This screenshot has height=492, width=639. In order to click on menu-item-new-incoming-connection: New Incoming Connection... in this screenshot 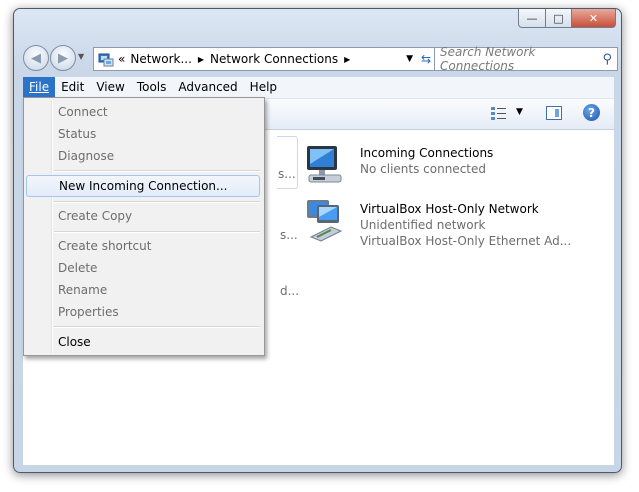, I will do `click(143, 186)`.